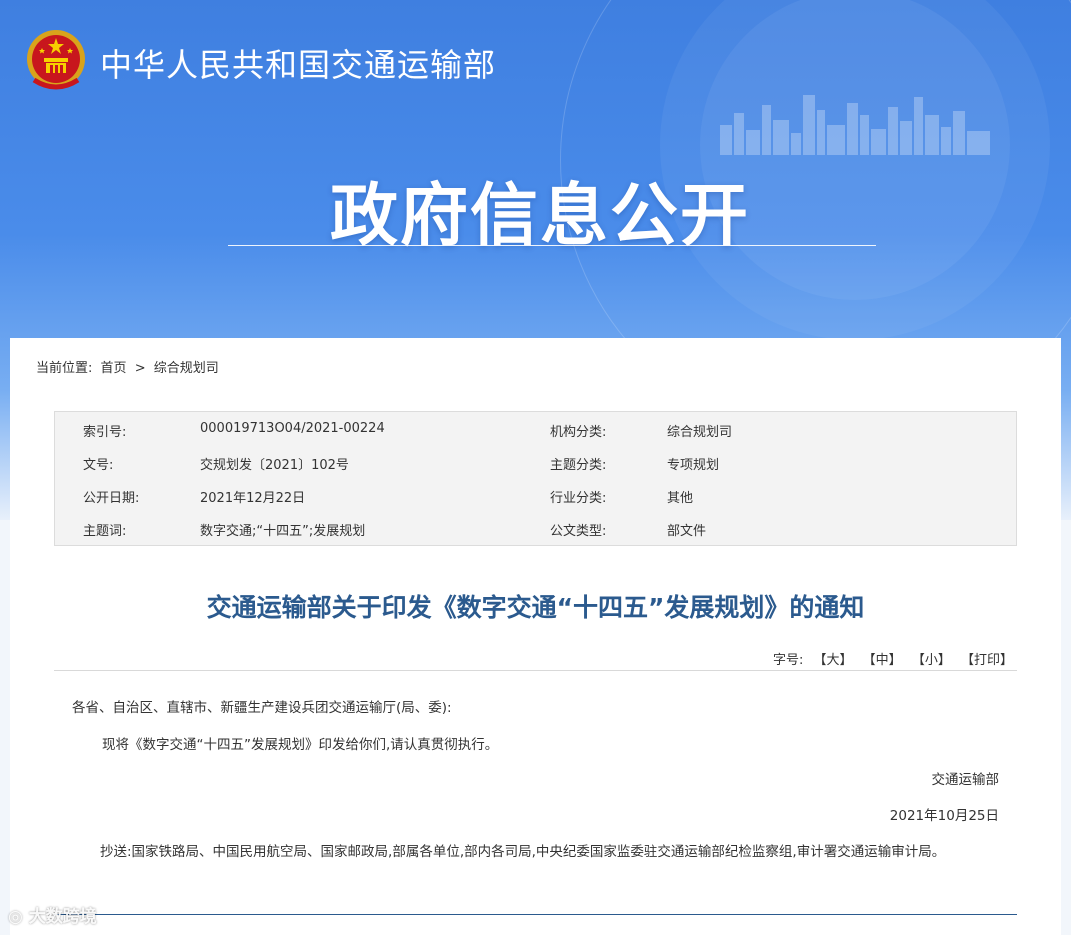 This screenshot has height=935, width=1071. I want to click on metadata-key: 机构分类:, so click(578, 432).